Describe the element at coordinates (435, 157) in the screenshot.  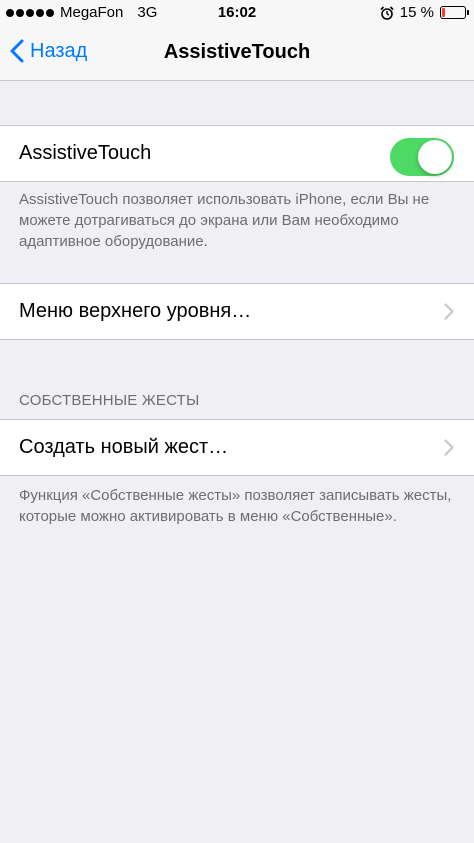
I see `toggle-knob` at that location.